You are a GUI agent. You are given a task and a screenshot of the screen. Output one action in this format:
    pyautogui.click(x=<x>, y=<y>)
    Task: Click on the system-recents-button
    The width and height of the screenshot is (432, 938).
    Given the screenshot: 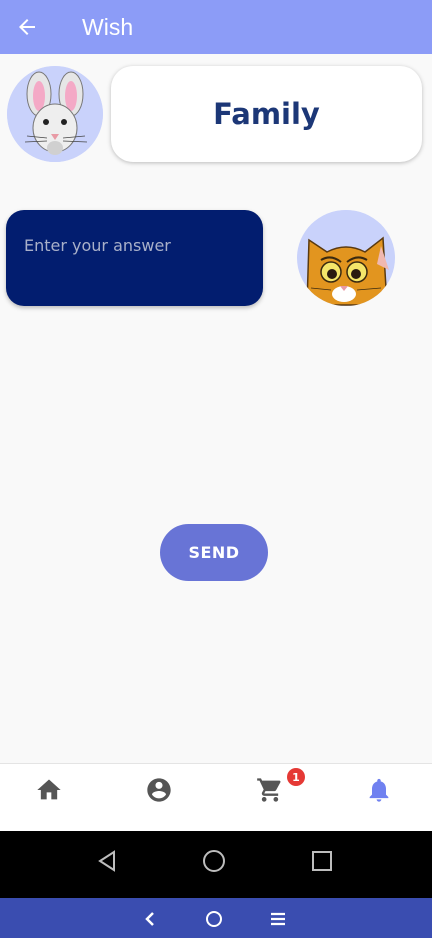 What is the action you would take?
    pyautogui.click(x=322, y=863)
    